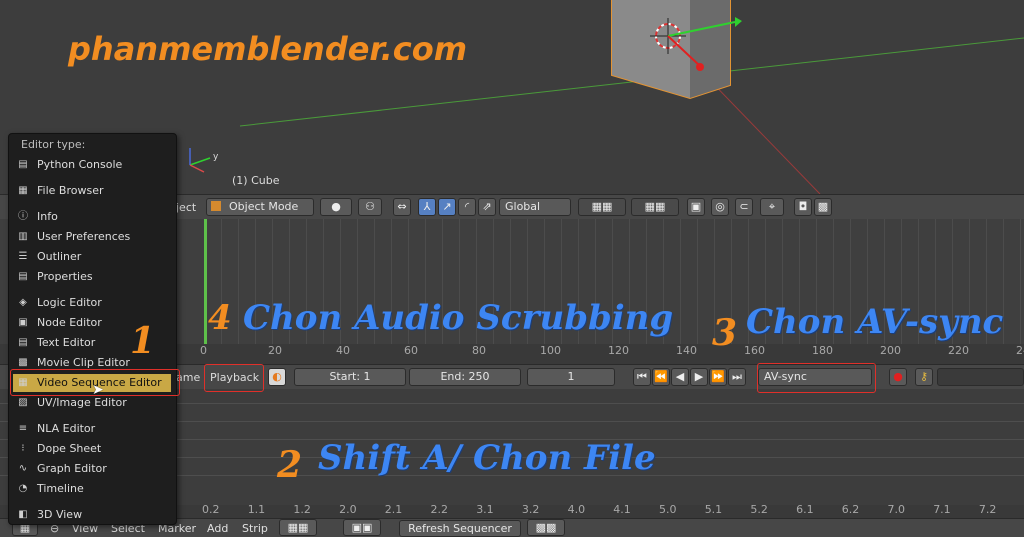  I want to click on refresh-sequencer-button: Refresh Sequencer, so click(460, 528).